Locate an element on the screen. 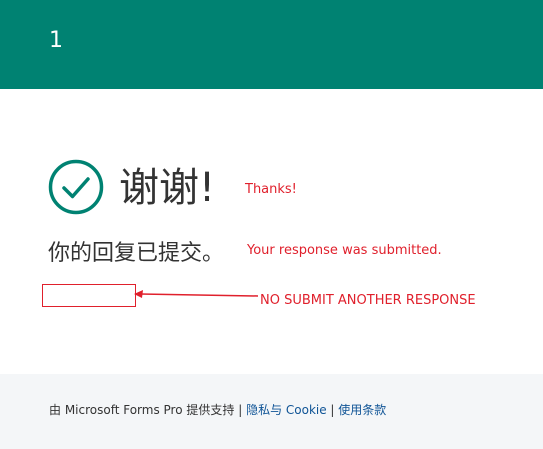  terms-of-use-link: 使用条款 is located at coordinates (362, 410).